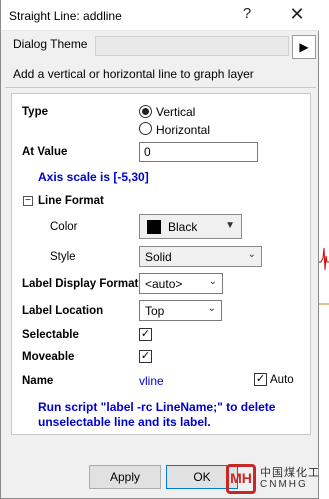 The height and width of the screenshot is (499, 329). What do you see at coordinates (38, 381) in the screenshot?
I see `name-label: Name` at bounding box center [38, 381].